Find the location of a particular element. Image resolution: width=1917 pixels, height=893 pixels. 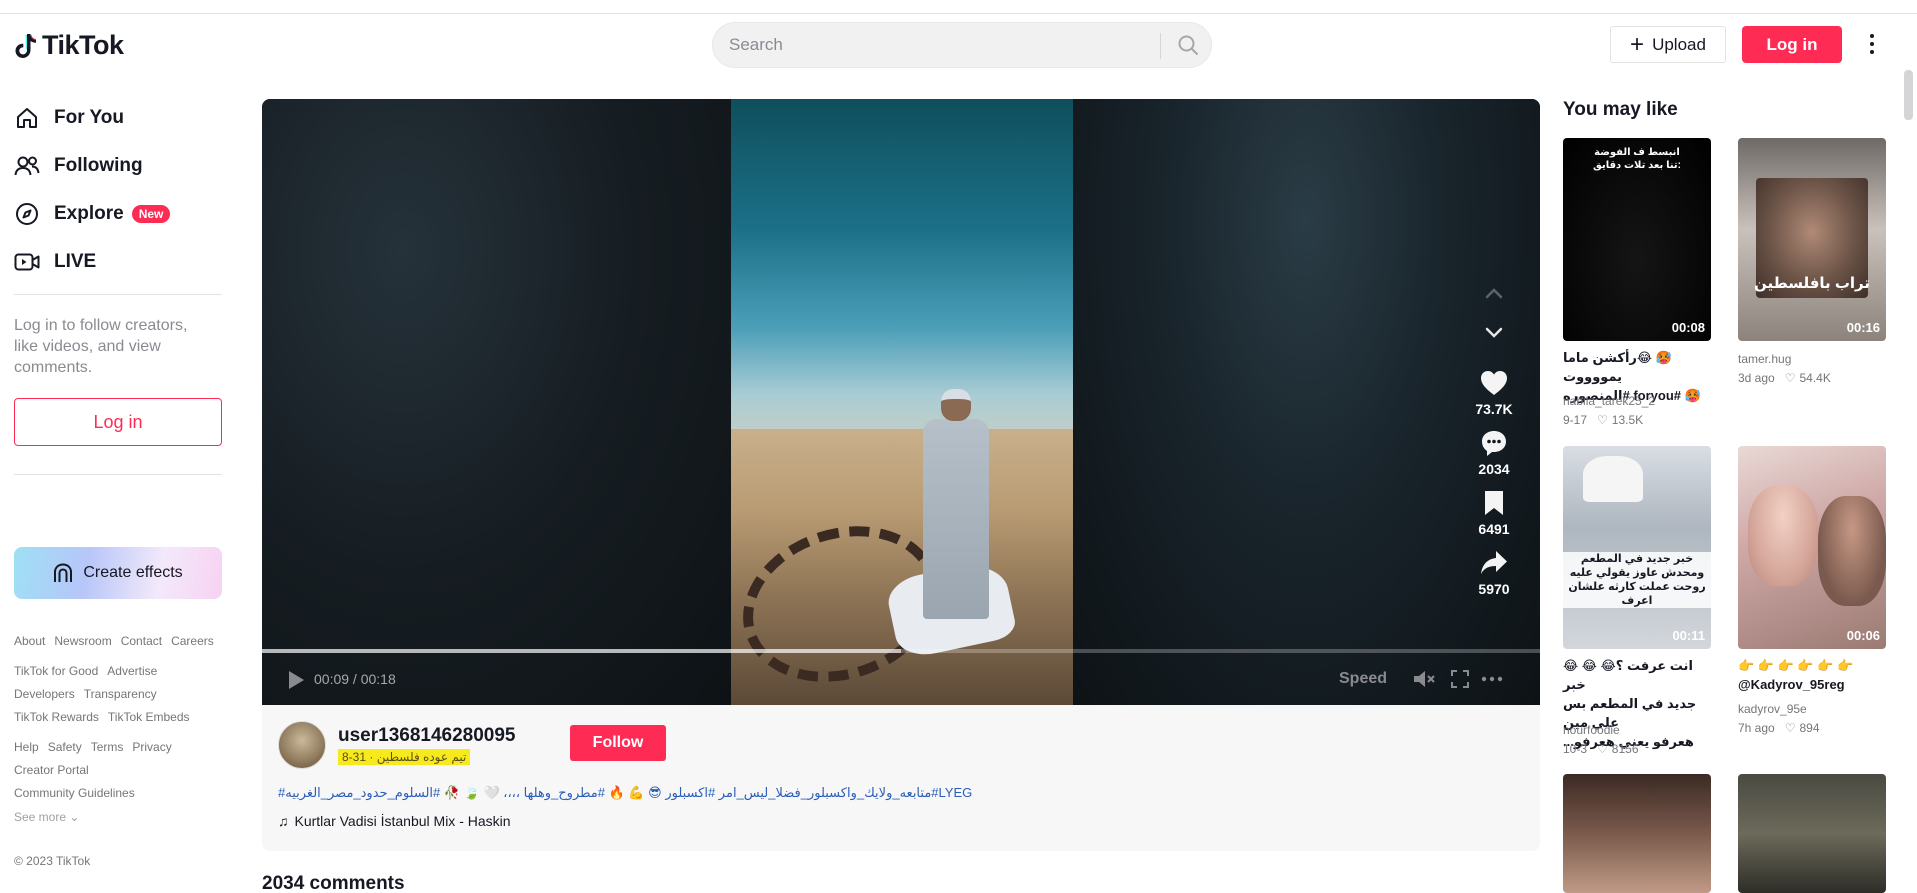

search-icon is located at coordinates (1188, 45).